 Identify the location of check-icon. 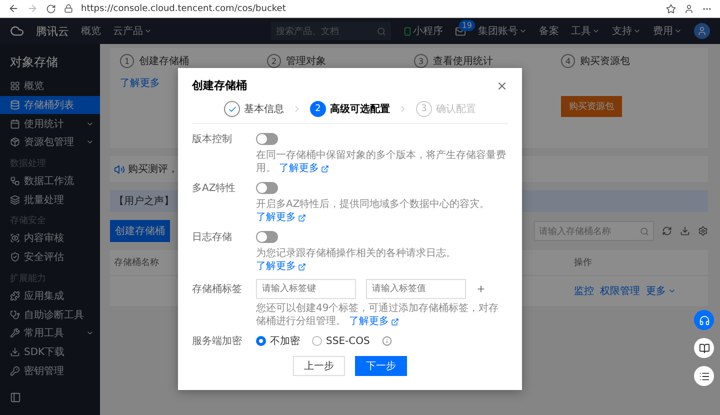
(232, 109).